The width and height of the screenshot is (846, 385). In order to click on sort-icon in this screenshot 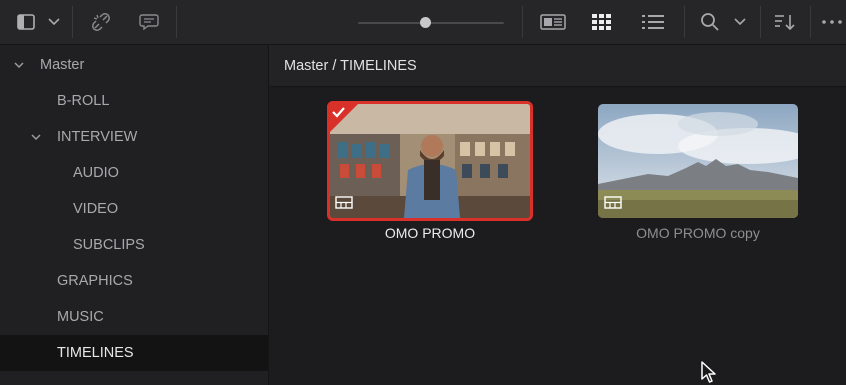, I will do `click(785, 22)`.